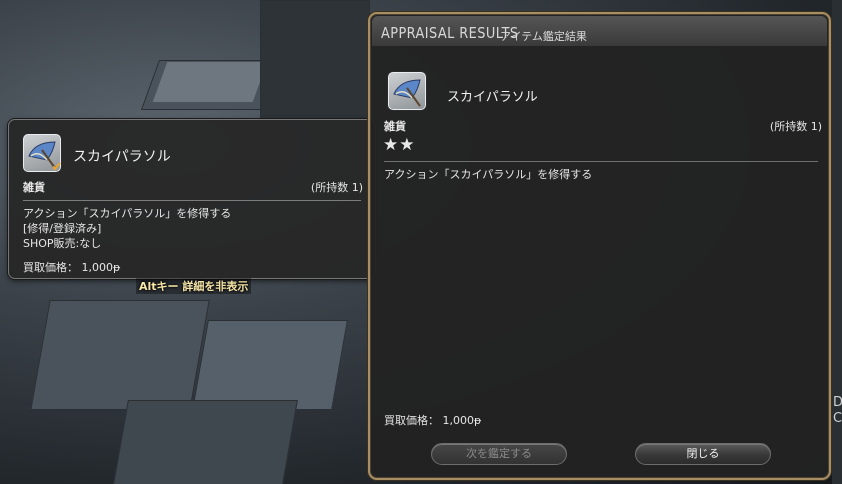 The image size is (842, 484). I want to click on parasol-icon: ✔, so click(42, 154).